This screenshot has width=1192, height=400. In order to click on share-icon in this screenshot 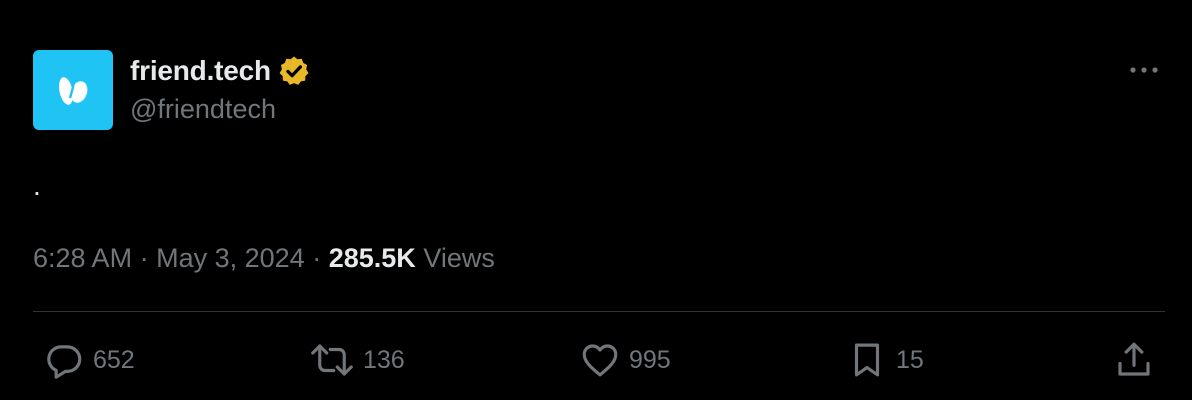, I will do `click(1134, 359)`.